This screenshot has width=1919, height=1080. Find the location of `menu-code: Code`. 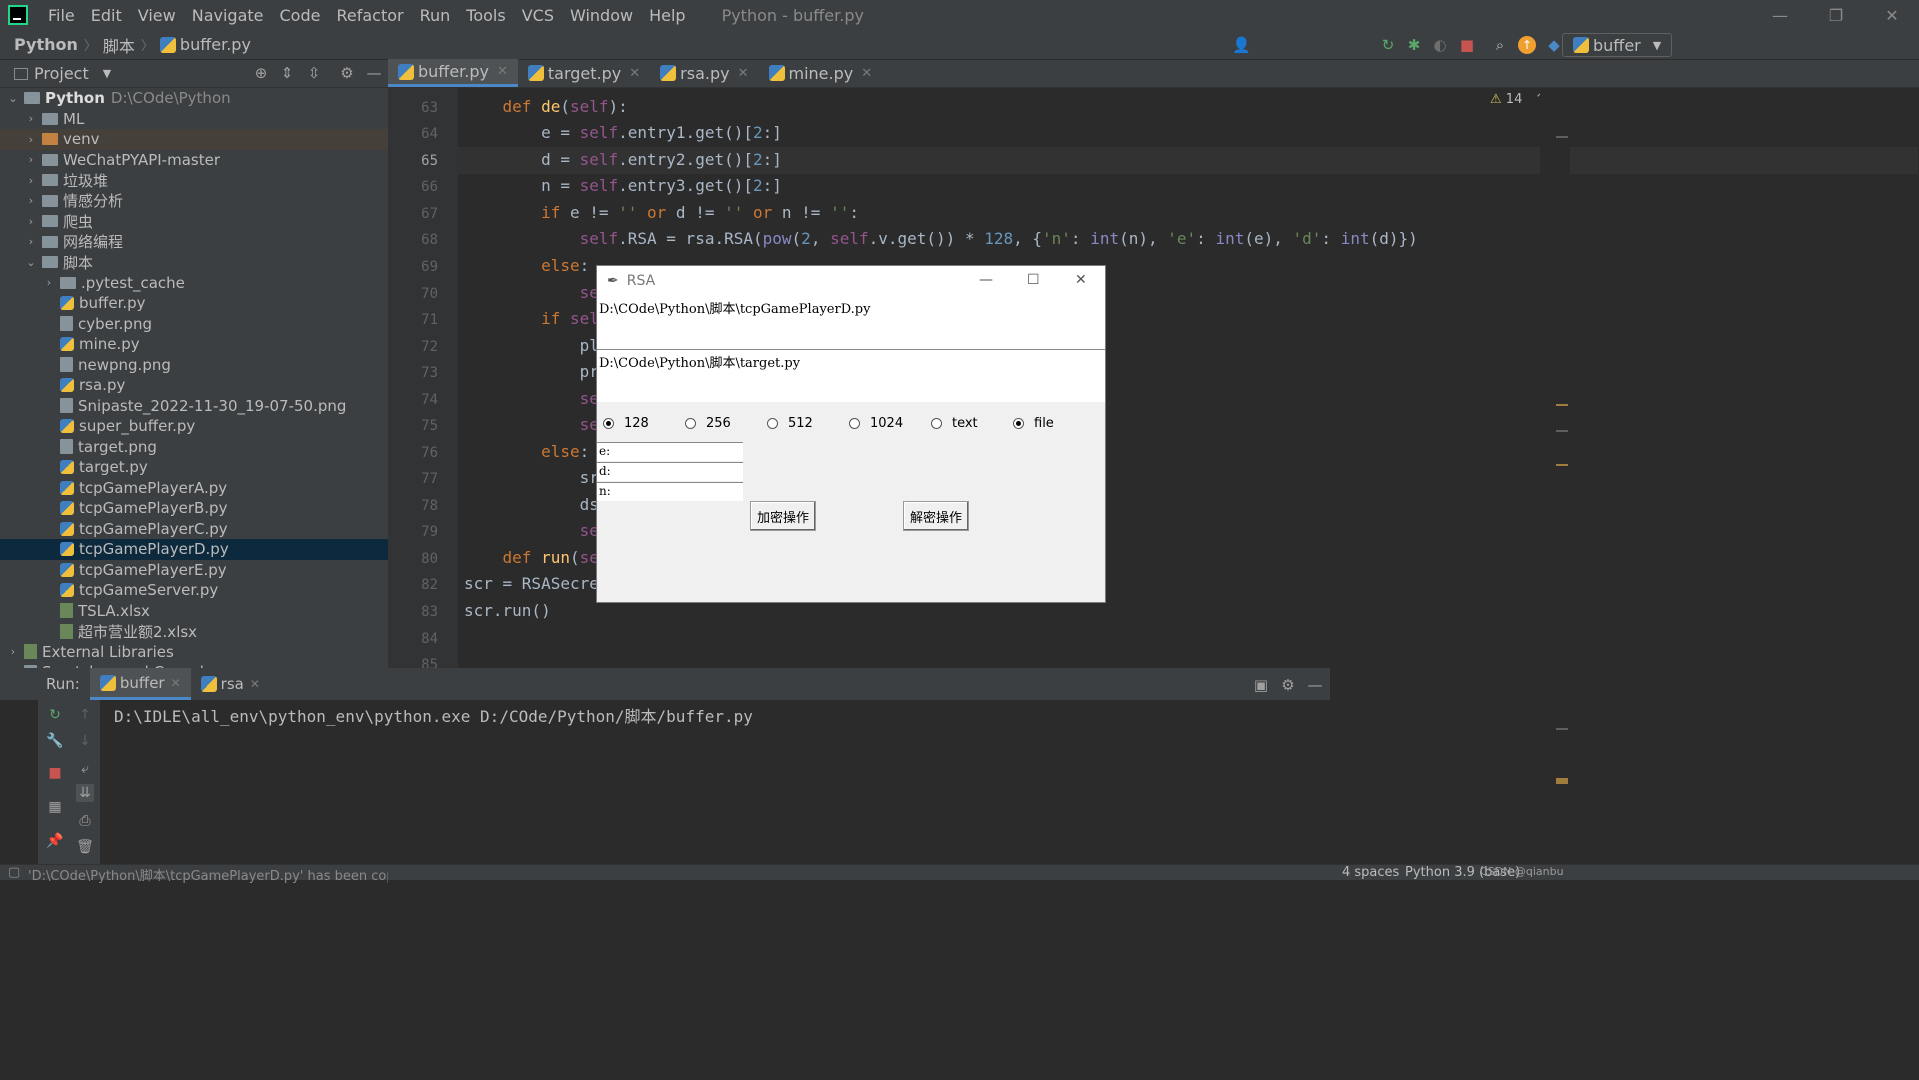

menu-code: Code is located at coordinates (300, 15).